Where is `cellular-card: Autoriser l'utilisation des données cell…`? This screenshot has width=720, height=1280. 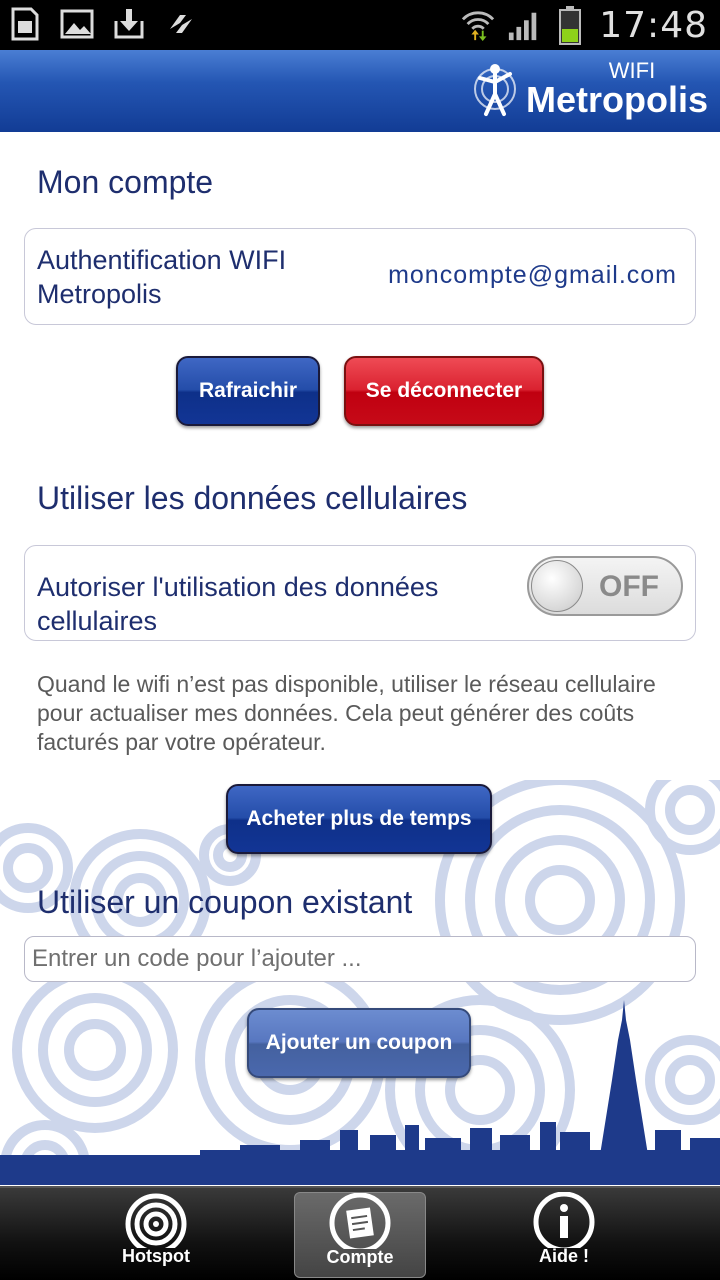
cellular-card: Autoriser l'utilisation des données cell… is located at coordinates (360, 593).